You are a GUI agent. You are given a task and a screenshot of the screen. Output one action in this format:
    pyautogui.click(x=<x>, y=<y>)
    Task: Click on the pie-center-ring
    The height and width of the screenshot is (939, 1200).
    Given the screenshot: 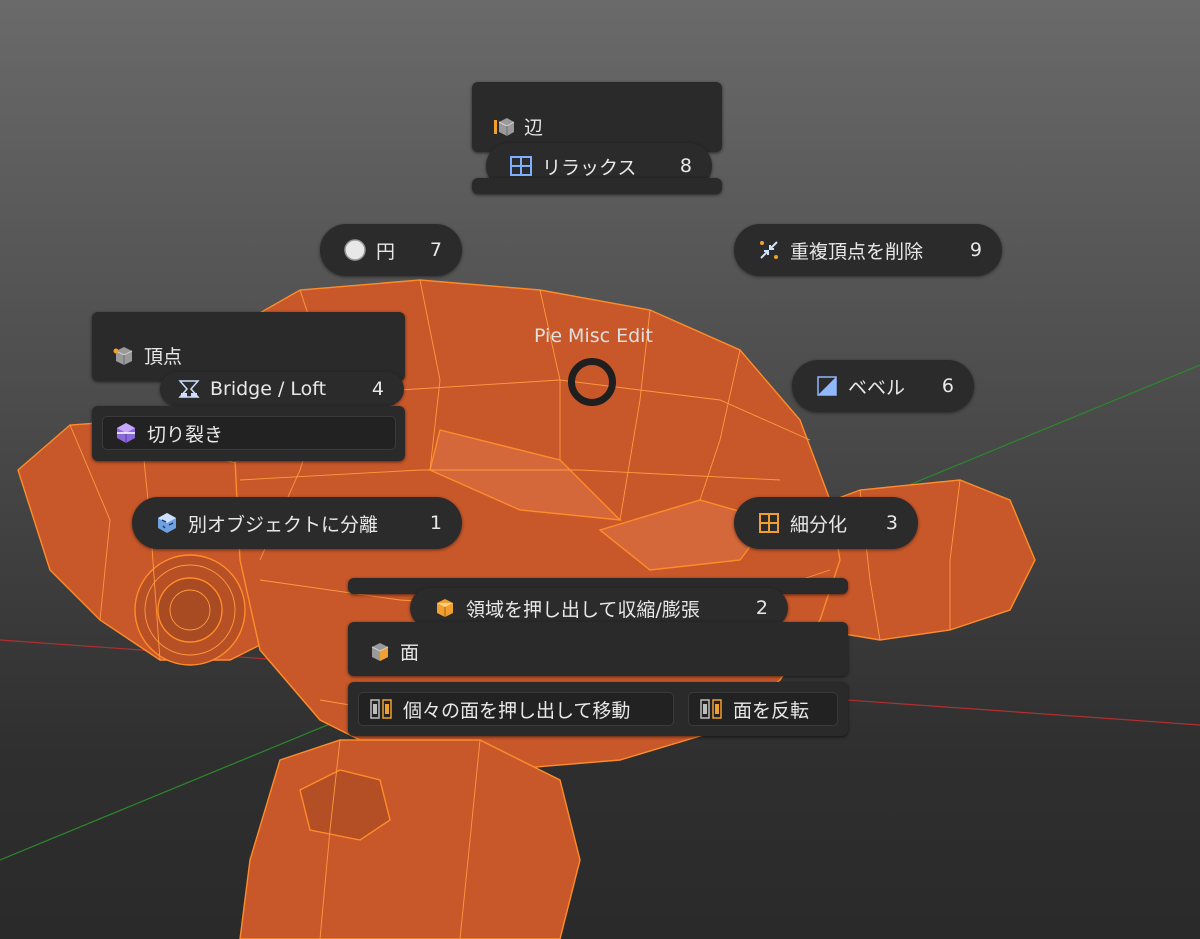 What is the action you would take?
    pyautogui.click(x=592, y=382)
    